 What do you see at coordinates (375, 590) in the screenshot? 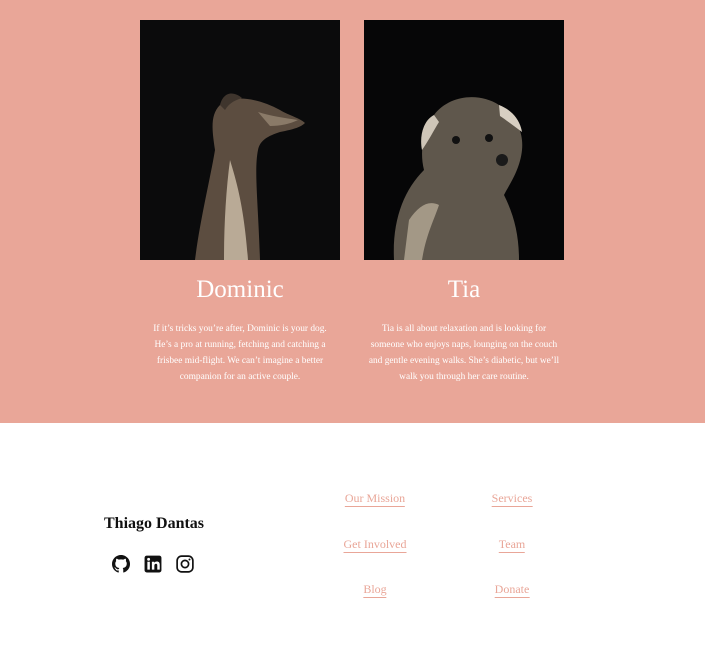
I see `footer-link-blog: Blog` at bounding box center [375, 590].